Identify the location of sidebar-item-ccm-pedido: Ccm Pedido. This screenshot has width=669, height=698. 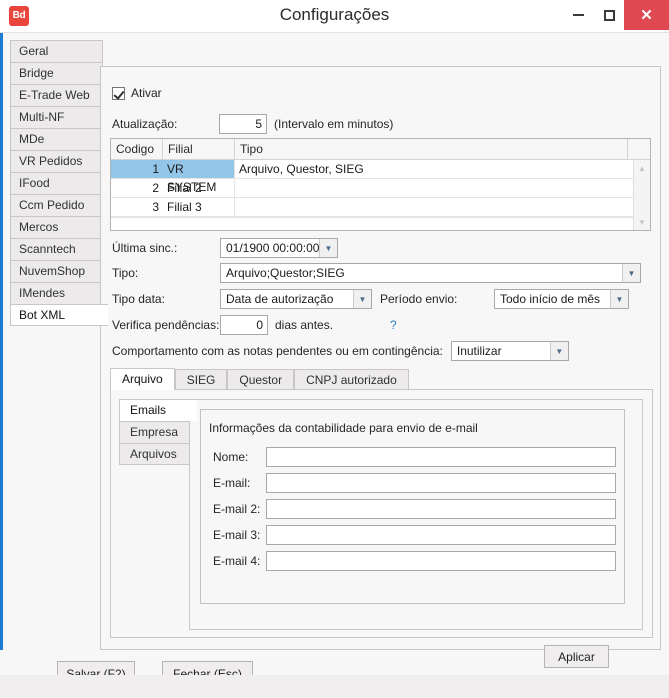
(56, 205).